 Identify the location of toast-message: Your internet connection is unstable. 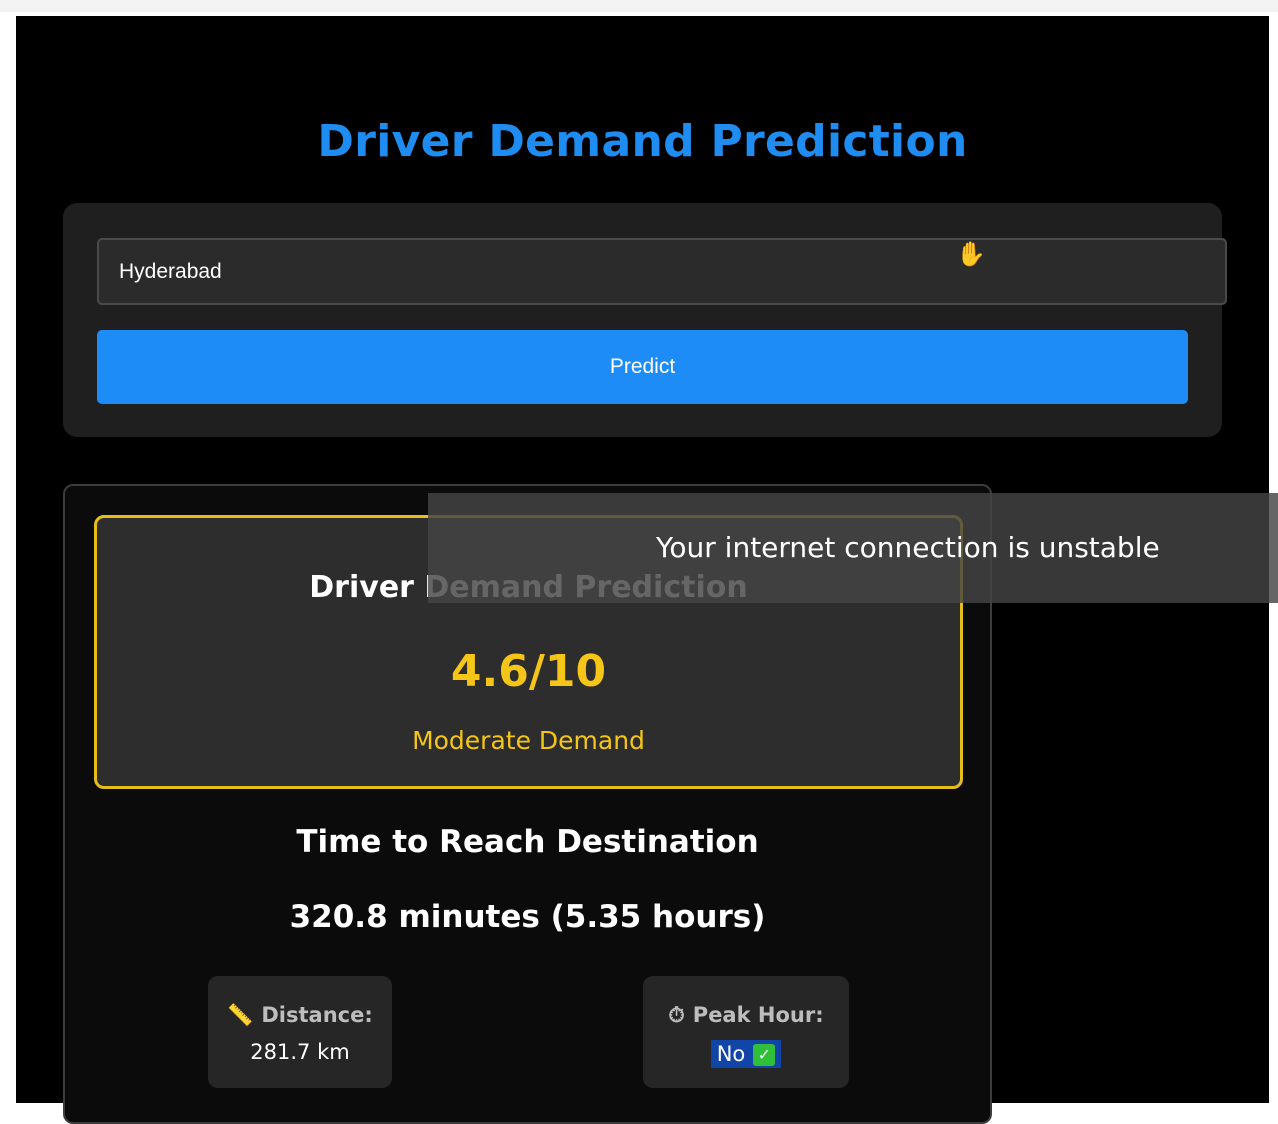
(908, 547).